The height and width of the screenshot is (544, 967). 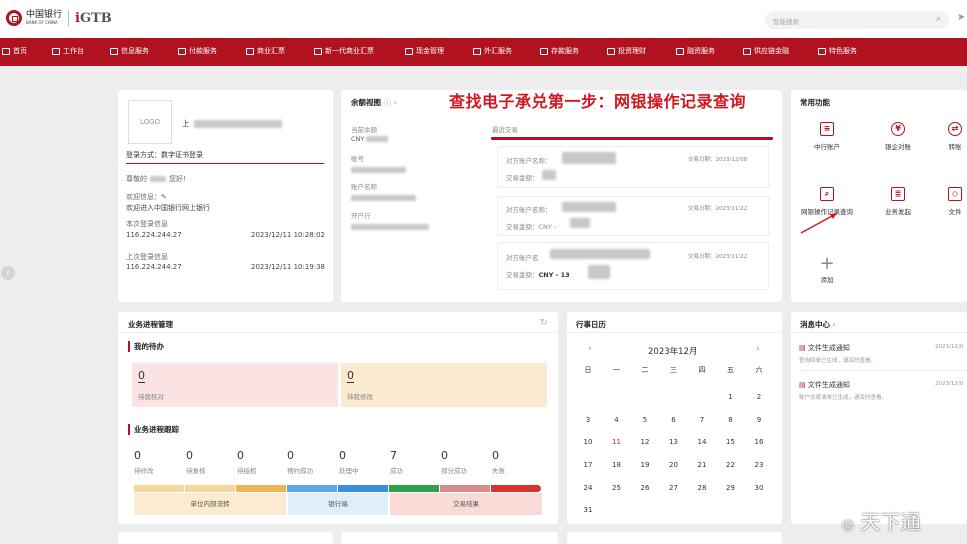 What do you see at coordinates (702, 420) in the screenshot?
I see `calendar-day: 7` at bounding box center [702, 420].